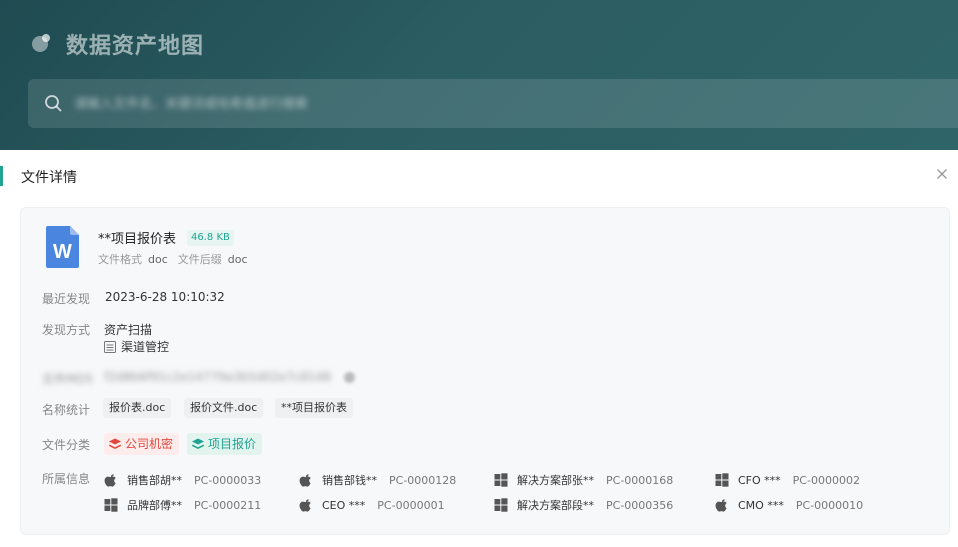 This screenshot has height=547, width=958. I want to click on device-code: PC-0000033, so click(228, 480).